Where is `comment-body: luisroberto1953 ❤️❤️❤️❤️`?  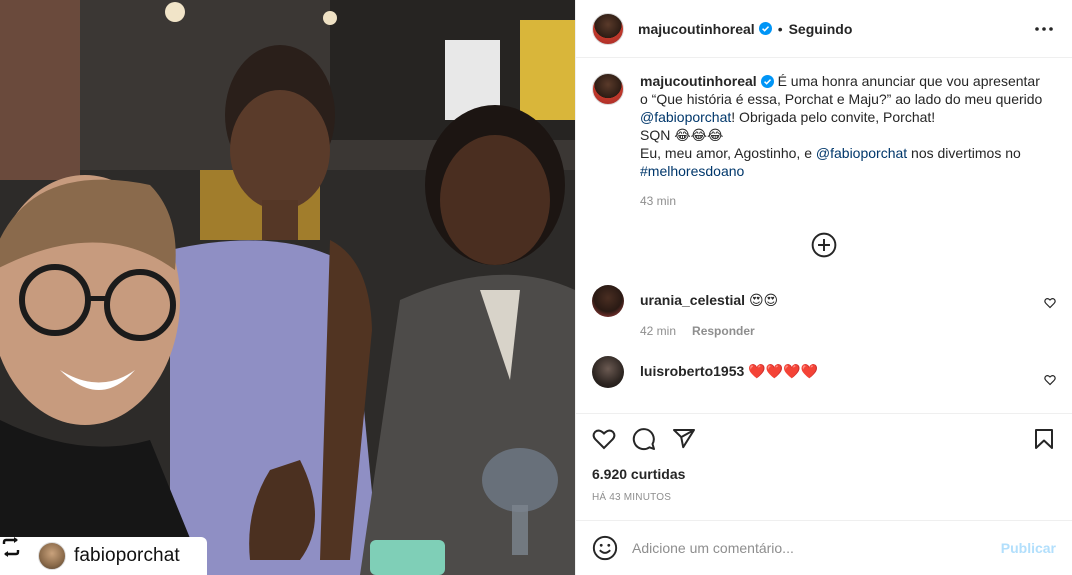
comment-body: luisroberto1953 ❤️❤️❤️❤️ is located at coordinates (842, 368).